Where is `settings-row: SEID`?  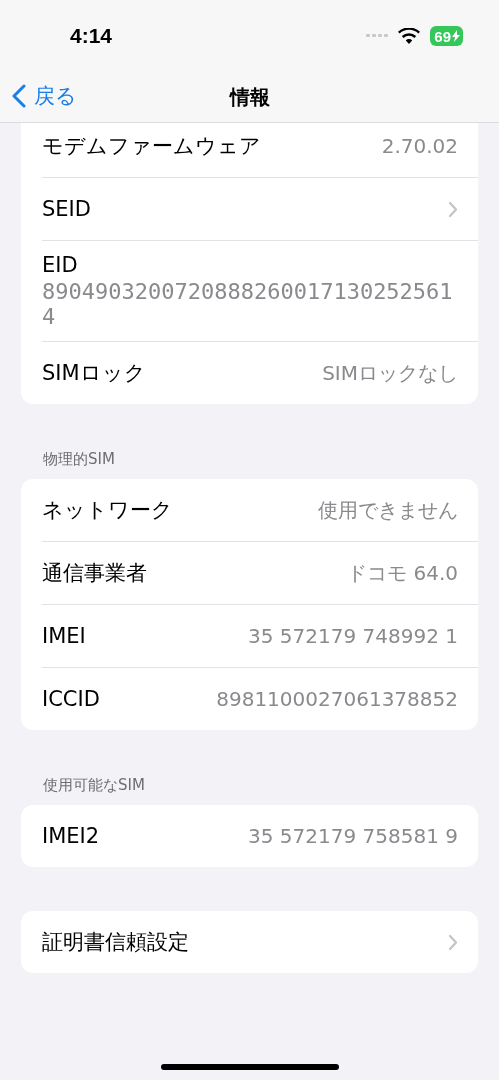
settings-row: SEID is located at coordinates (260, 209).